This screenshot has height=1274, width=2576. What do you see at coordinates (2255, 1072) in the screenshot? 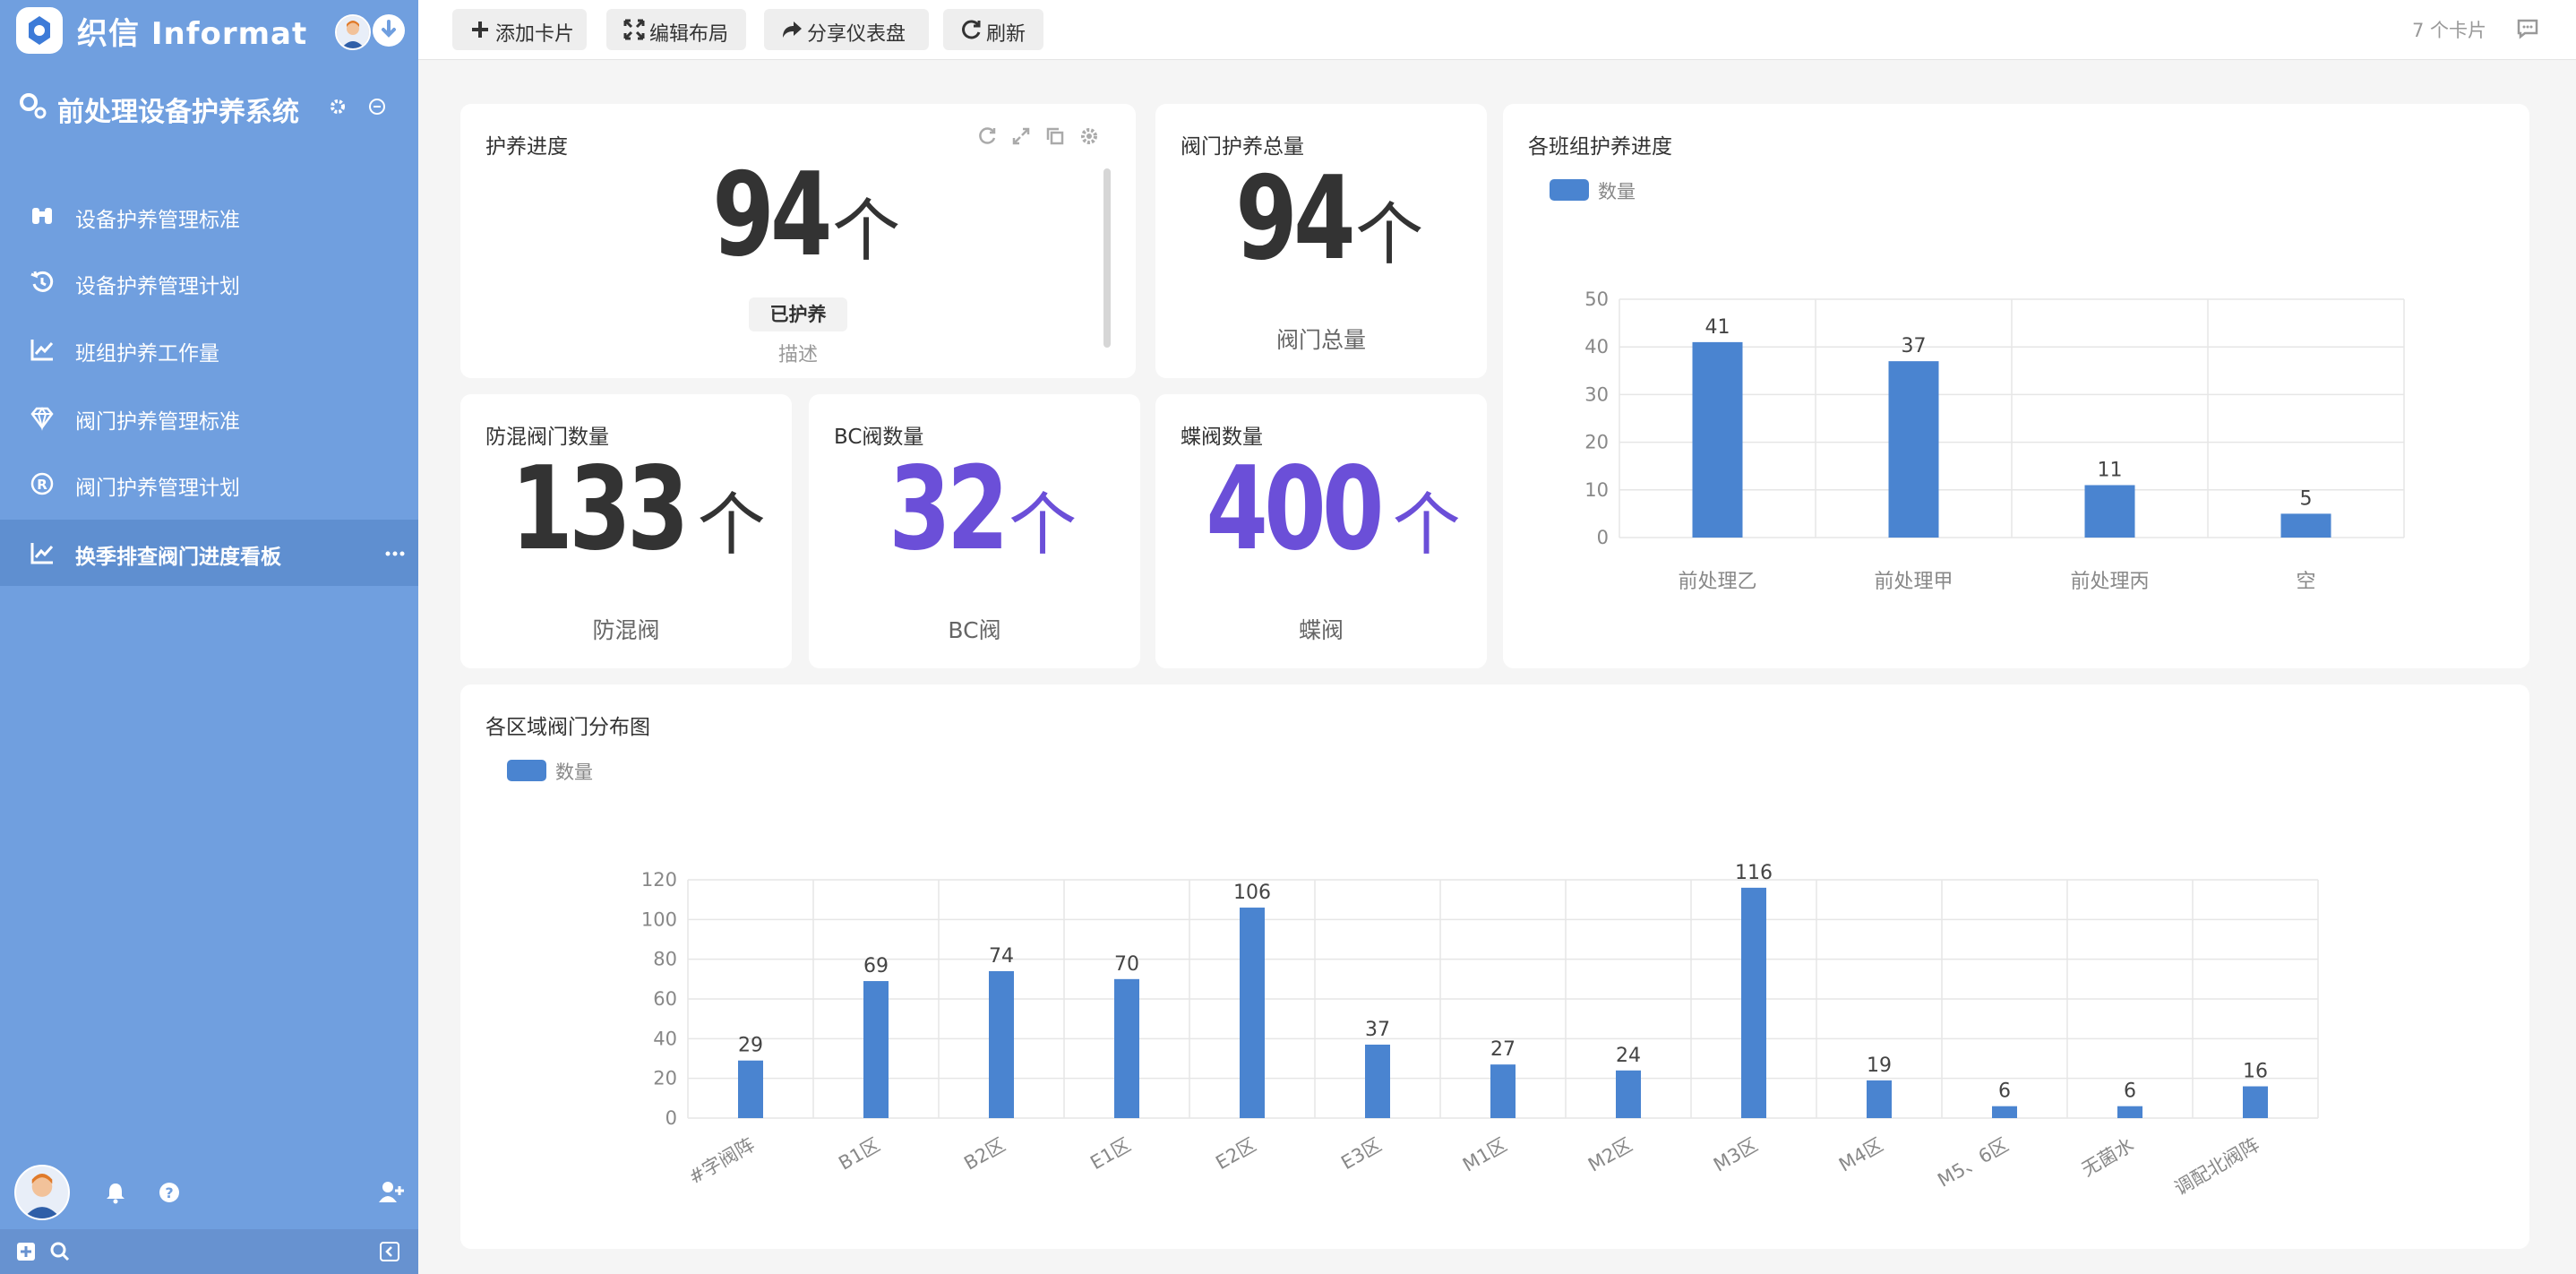
I see `data-label: 16` at bounding box center [2255, 1072].